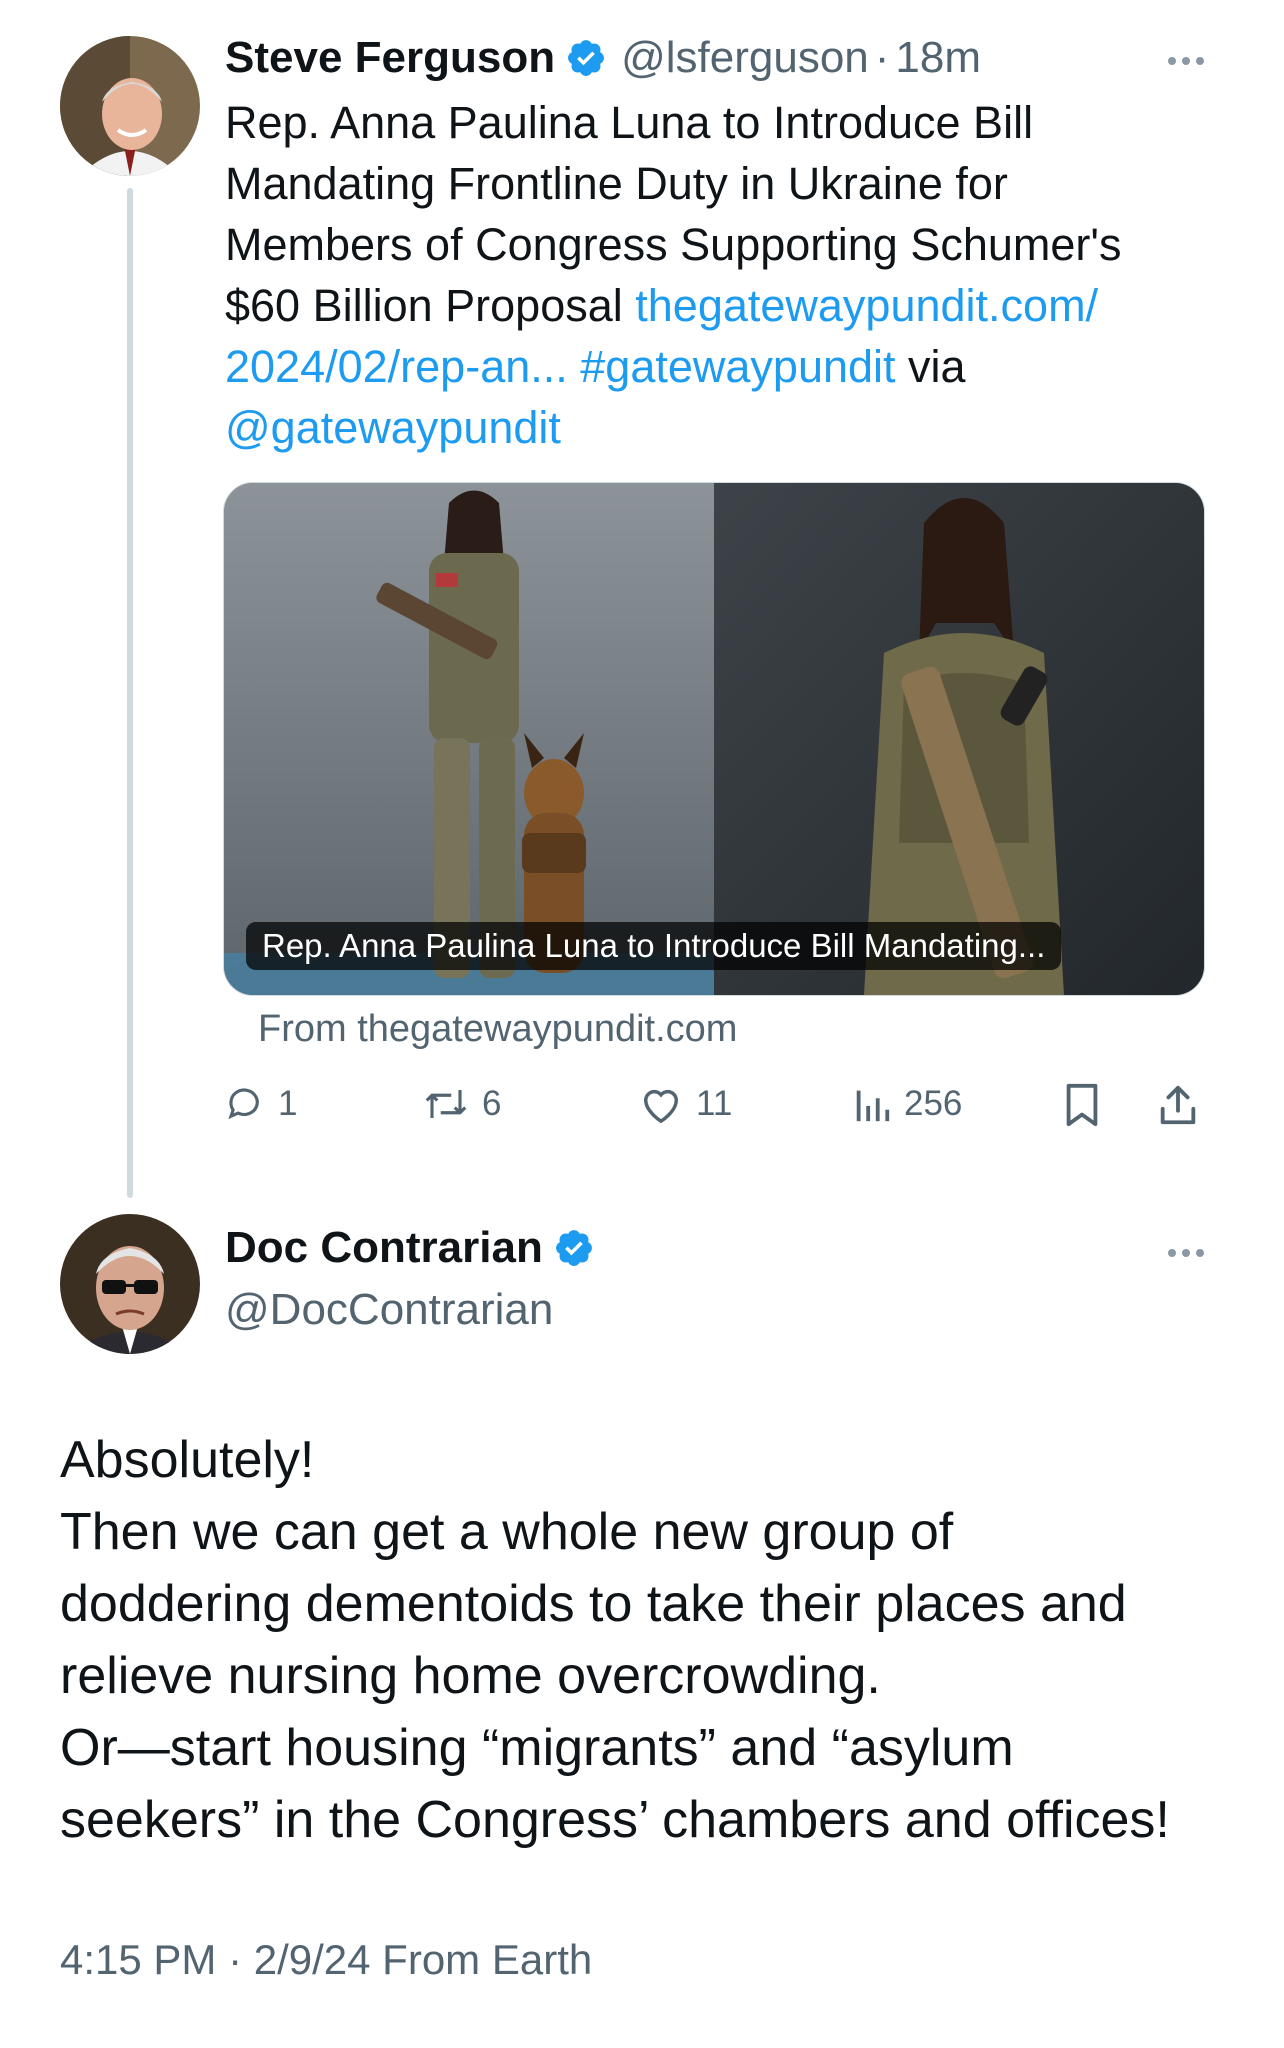 The width and height of the screenshot is (1284, 2048). I want to click on author-handle: @DocContrarian, so click(389, 1310).